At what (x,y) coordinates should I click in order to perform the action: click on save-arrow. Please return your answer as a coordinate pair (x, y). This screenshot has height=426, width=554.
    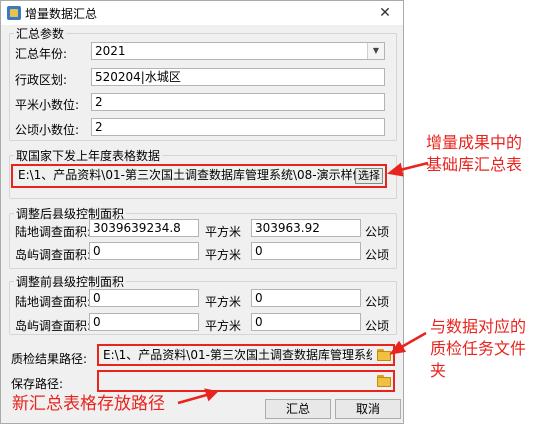
    Looking at the image, I should click on (194, 398).